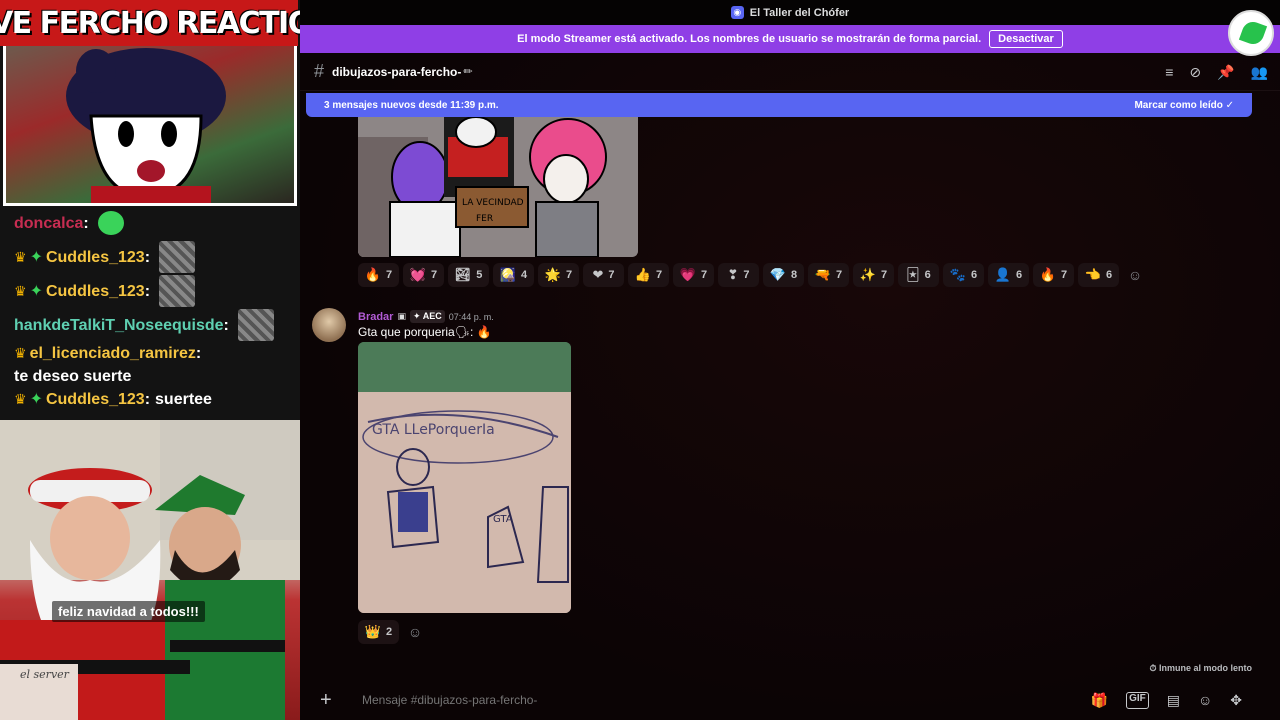  What do you see at coordinates (1251, 33) in the screenshot?
I see `overlay-logo-icon` at bounding box center [1251, 33].